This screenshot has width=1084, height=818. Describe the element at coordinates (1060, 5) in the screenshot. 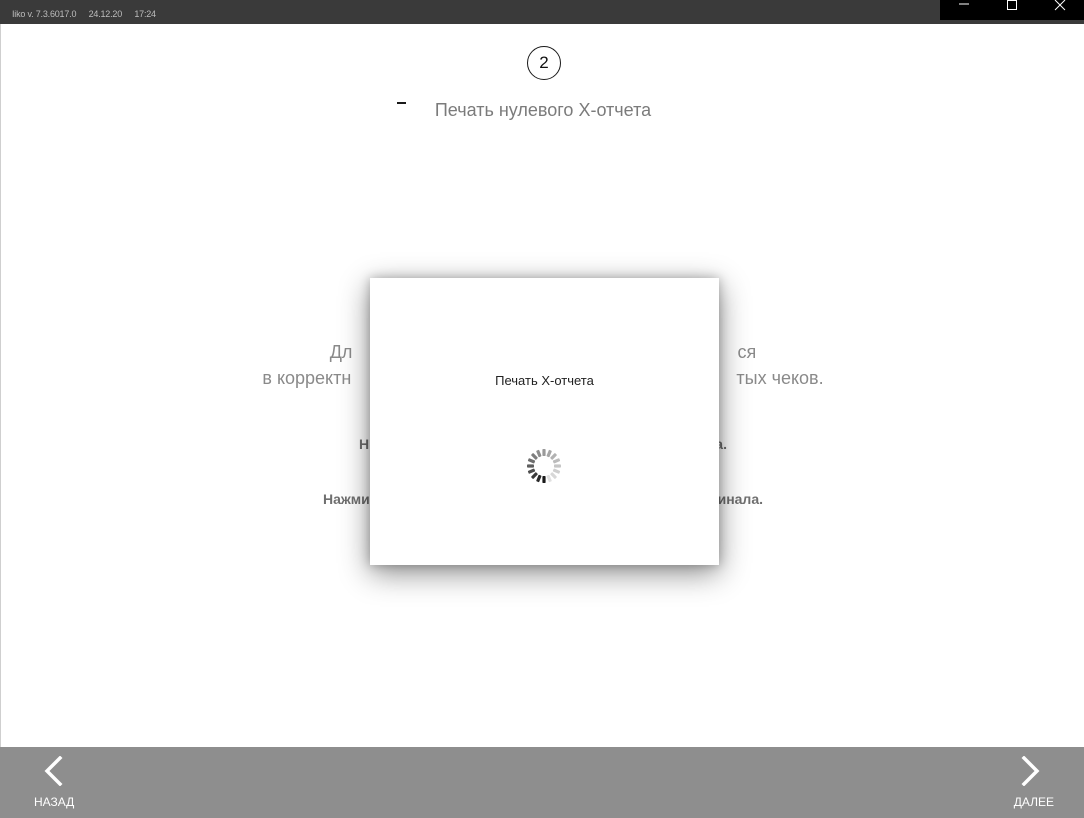

I see `close-icon` at that location.